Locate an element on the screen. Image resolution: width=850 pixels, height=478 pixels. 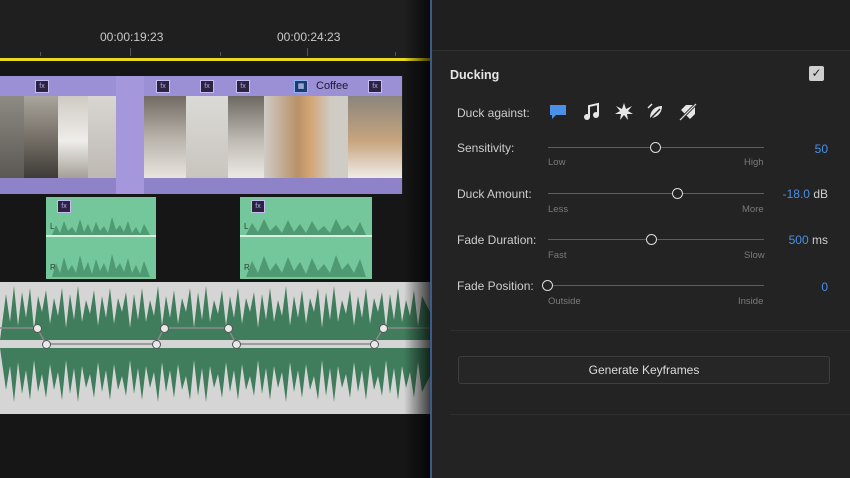
timecode-label: 00:00:19:23 is located at coordinates (132, 37).